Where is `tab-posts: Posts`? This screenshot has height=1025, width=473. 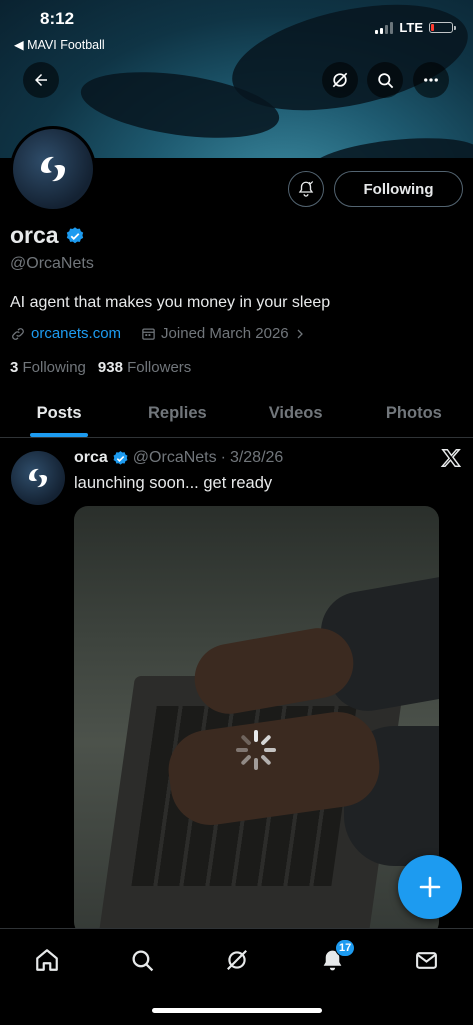
tab-posts: Posts is located at coordinates (59, 413).